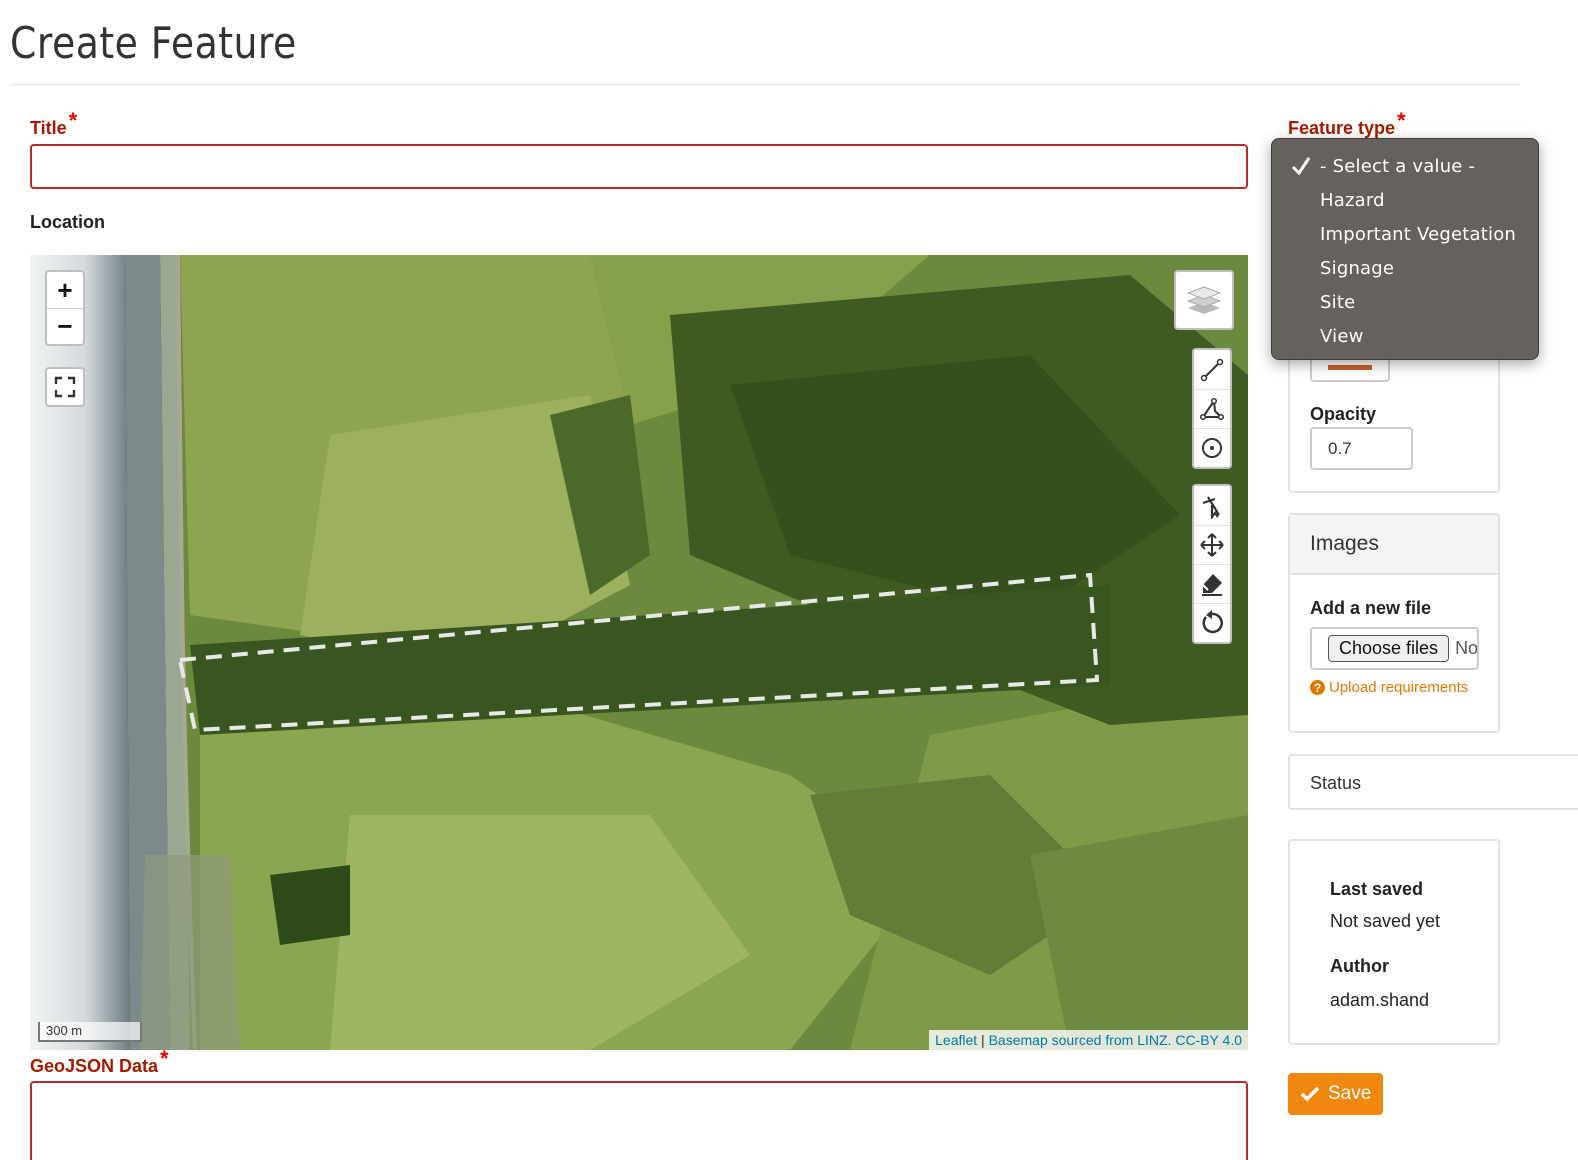  Describe the element at coordinates (1385, 921) in the screenshot. I see `last-saved-value: Not saved yet` at that location.